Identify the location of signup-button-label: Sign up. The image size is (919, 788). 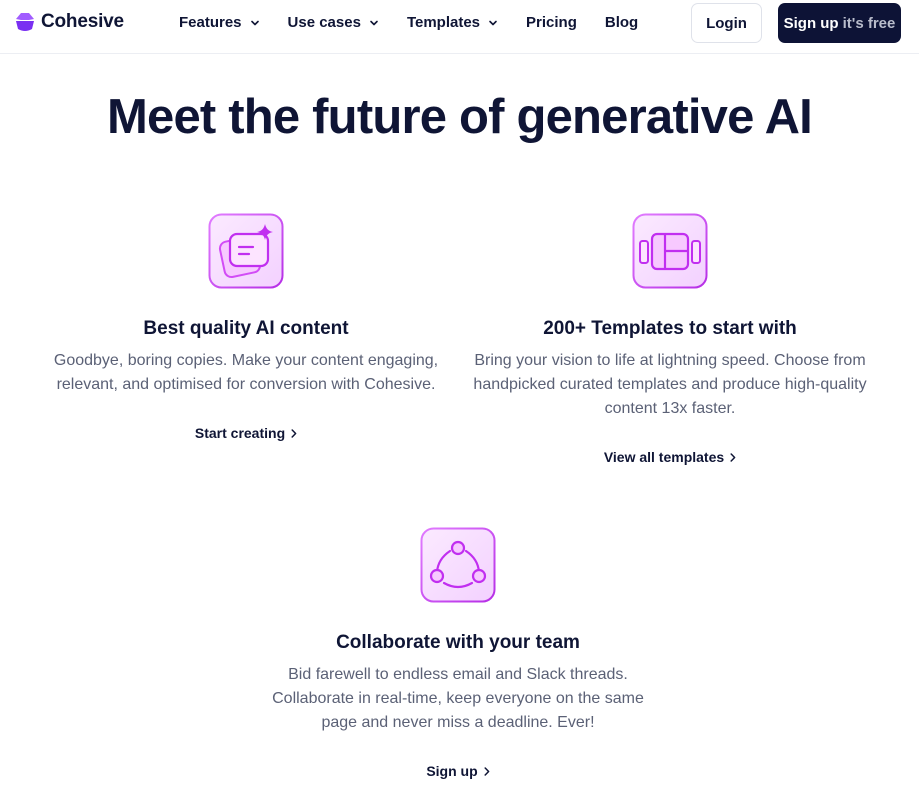
(811, 23).